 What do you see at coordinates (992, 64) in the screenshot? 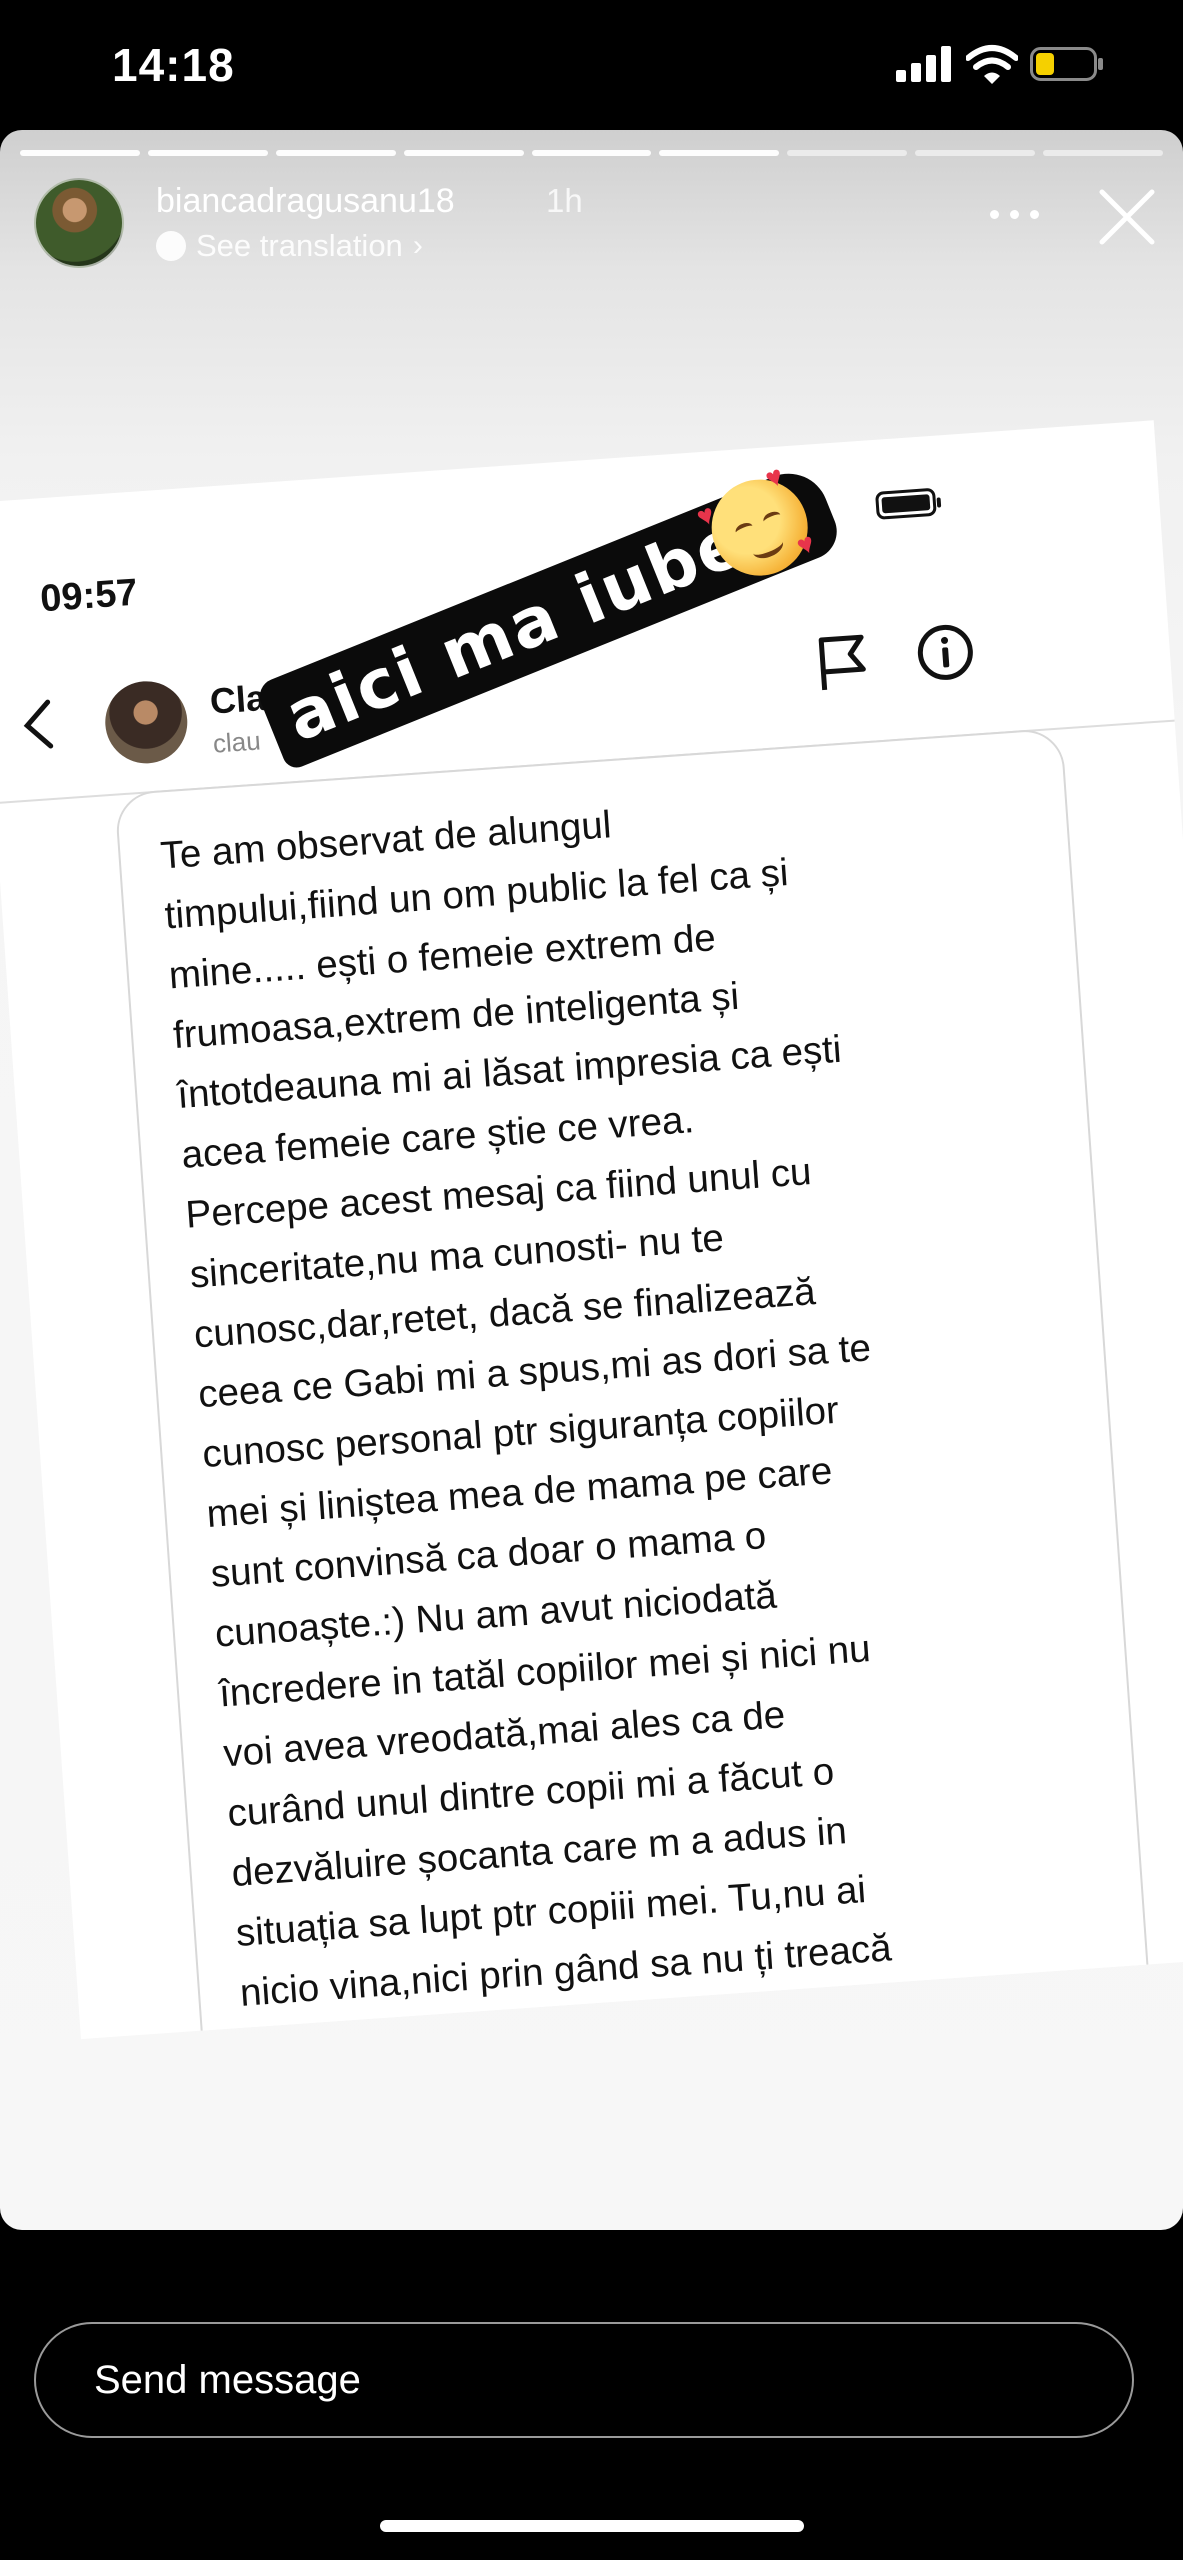
I see `wifi-icon` at bounding box center [992, 64].